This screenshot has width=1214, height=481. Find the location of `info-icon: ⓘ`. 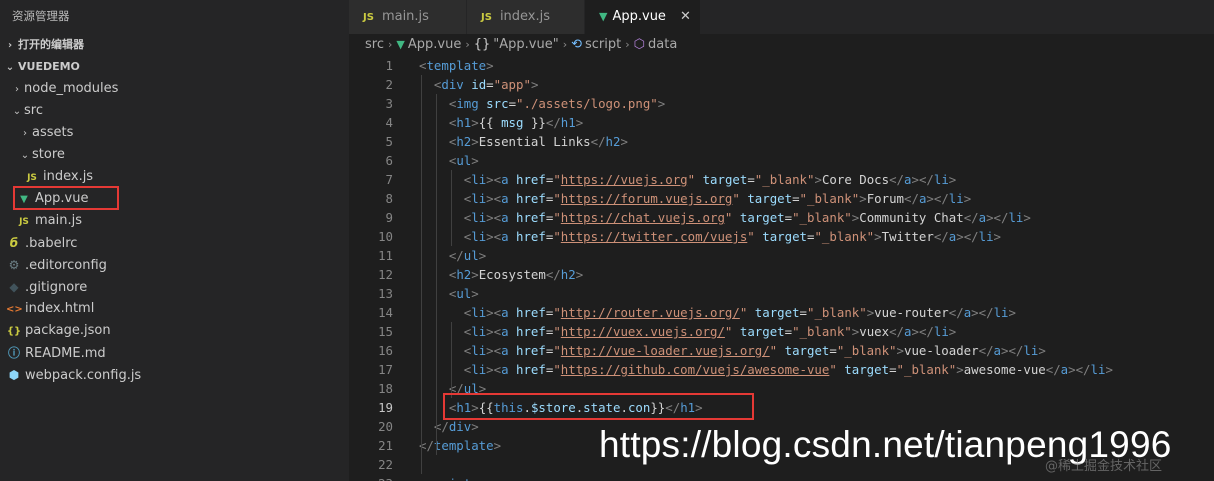

info-icon: ⓘ is located at coordinates (13, 353).